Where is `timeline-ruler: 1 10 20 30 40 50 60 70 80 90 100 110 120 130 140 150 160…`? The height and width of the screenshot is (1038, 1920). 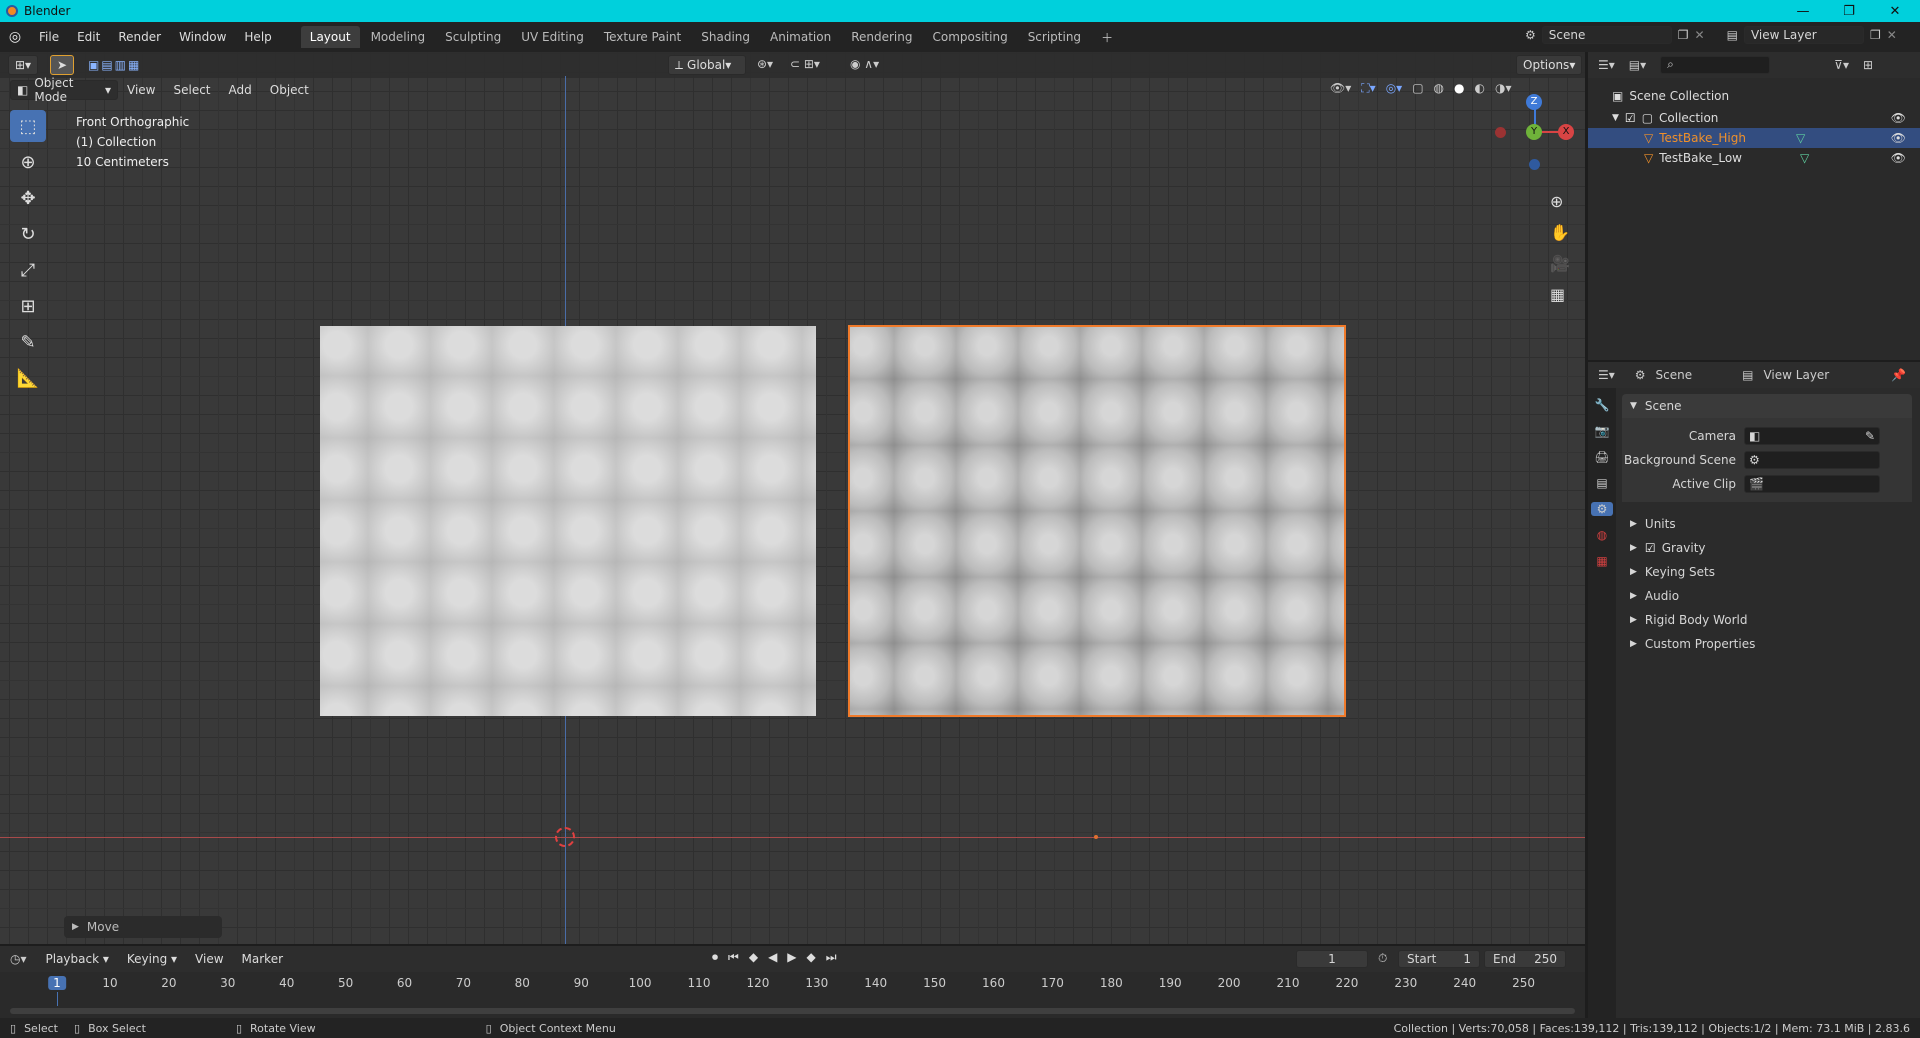 timeline-ruler: 1 10 20 30 40 50 60 70 80 90 100 110 120 130 140 150 160… is located at coordinates (792, 989).